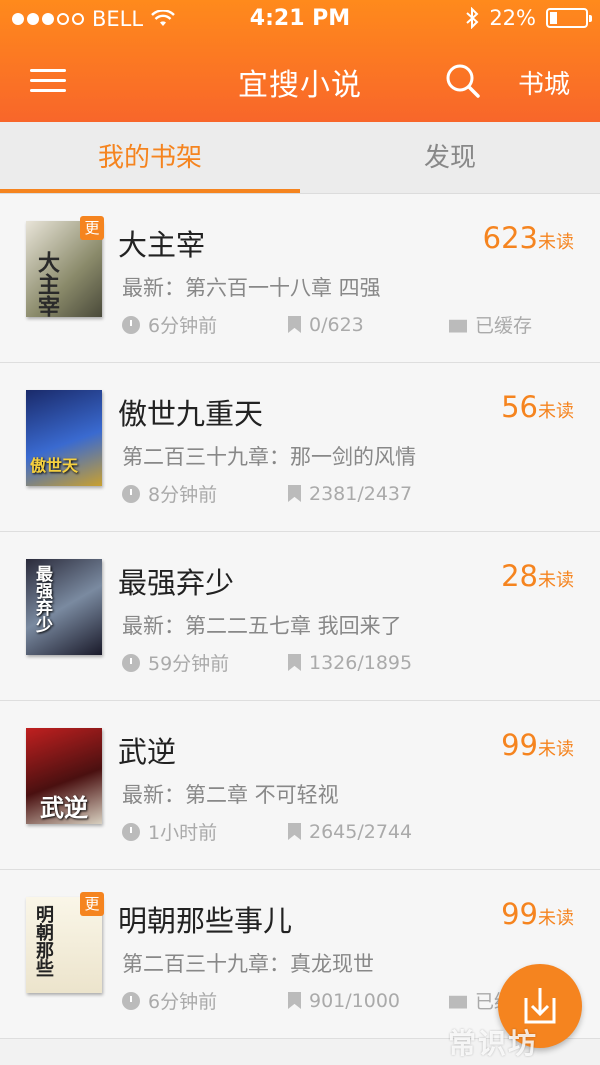 The image size is (600, 1065). Describe the element at coordinates (150, 191) in the screenshot. I see `active-tab-indicator` at that location.